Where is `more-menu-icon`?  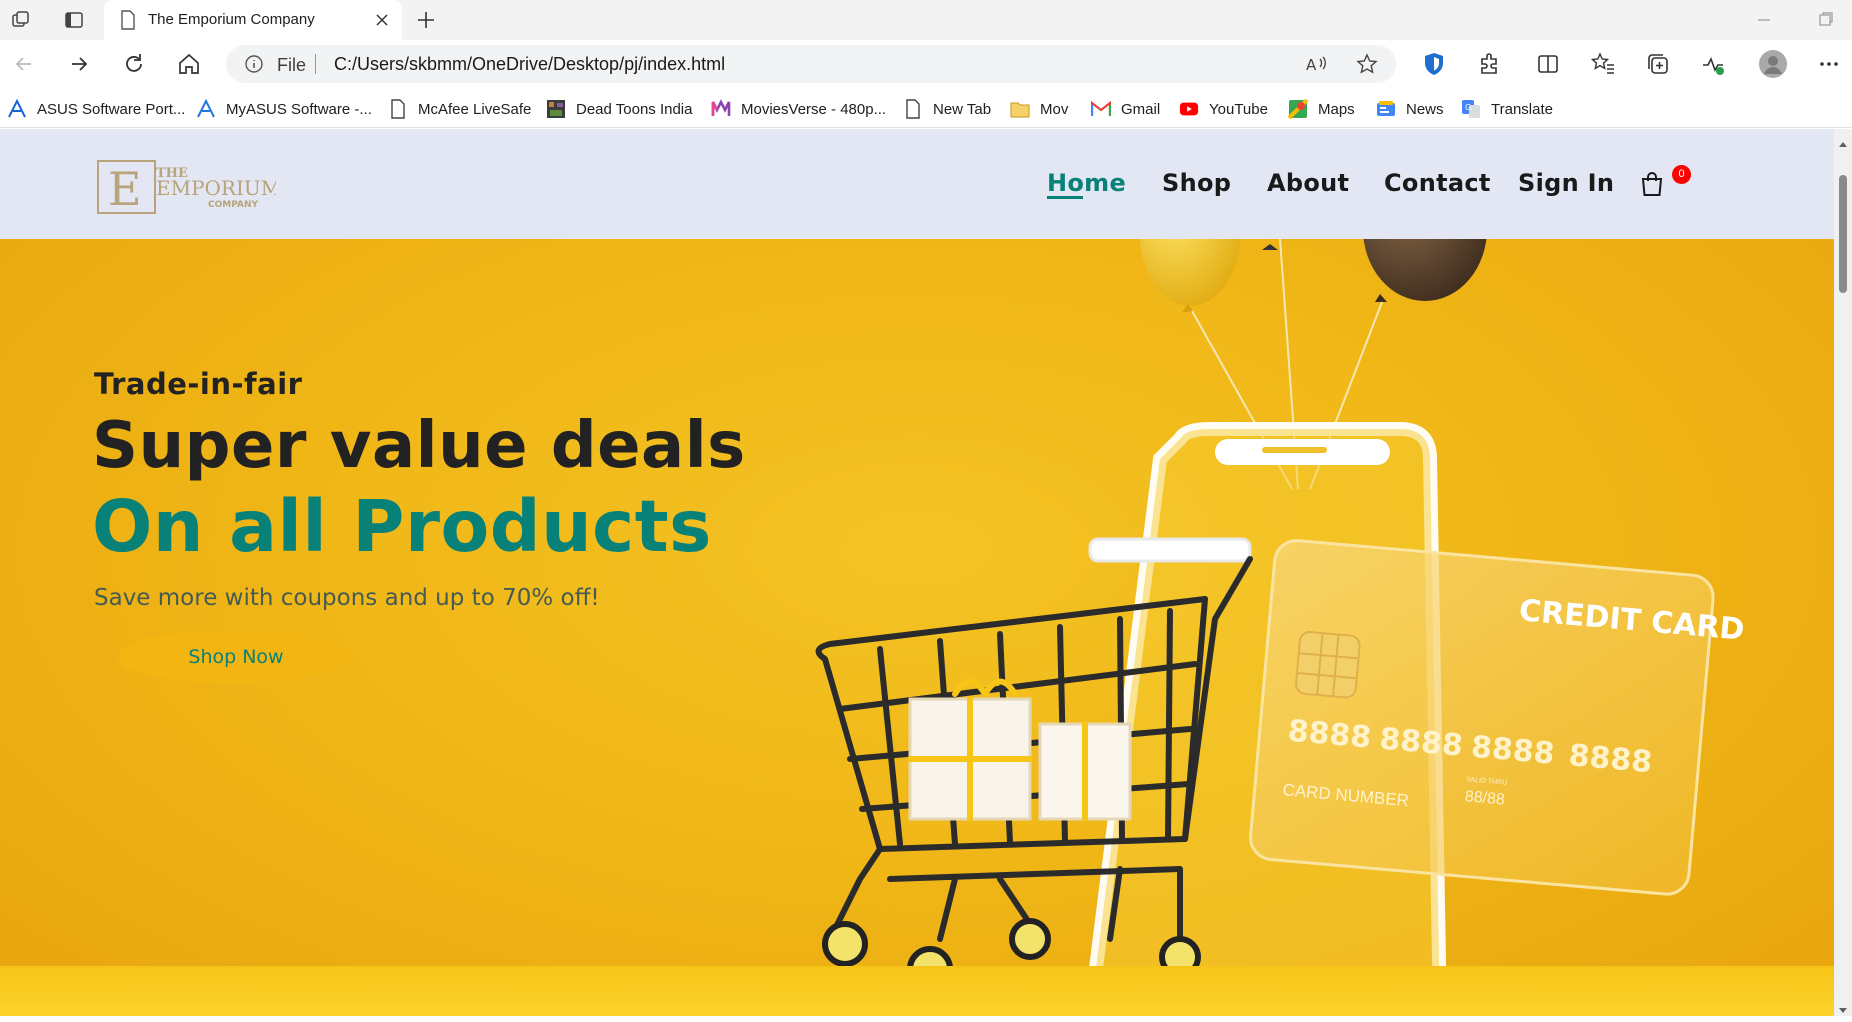 more-menu-icon is located at coordinates (1829, 64).